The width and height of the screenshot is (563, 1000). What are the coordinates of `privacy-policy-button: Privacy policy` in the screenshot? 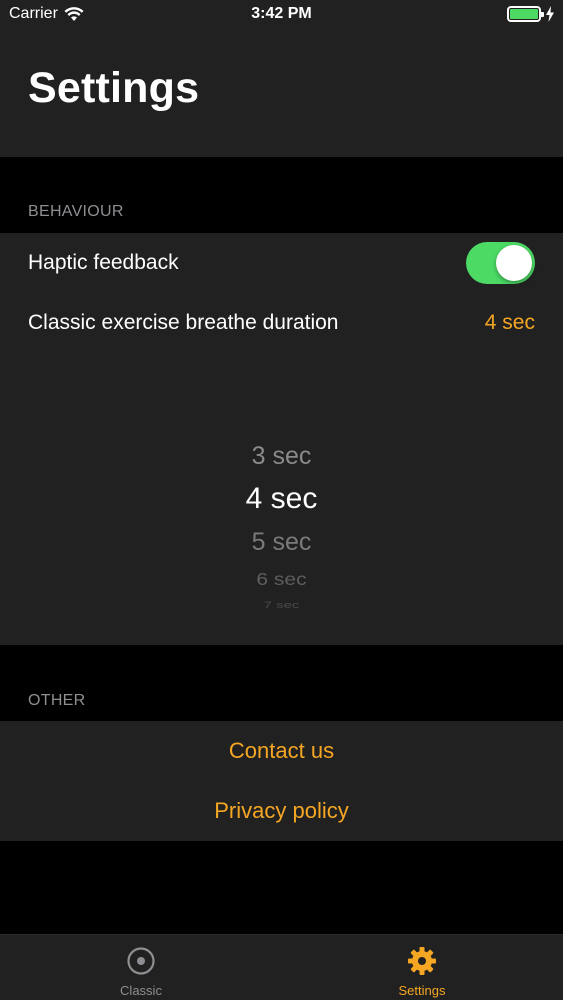 It's located at (281, 811).